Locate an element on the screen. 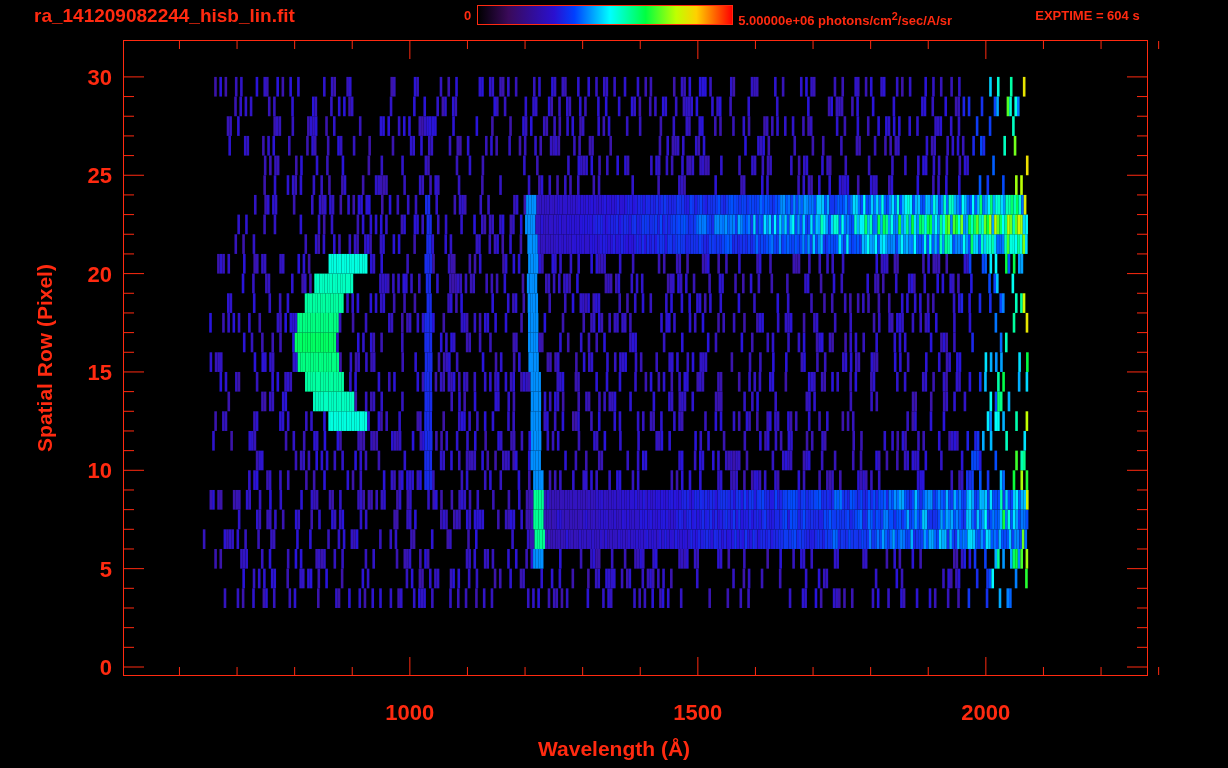  y-tick-label: 0 is located at coordinates (105, 667).